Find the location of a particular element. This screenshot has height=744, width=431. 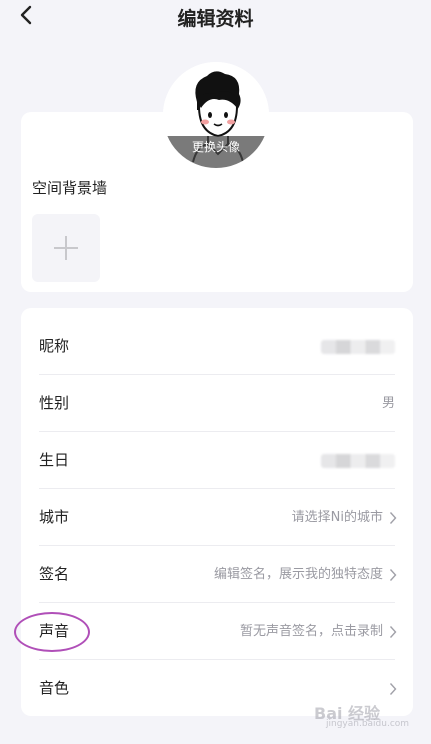

change-avatar-label: 更换头像 is located at coordinates (216, 152).